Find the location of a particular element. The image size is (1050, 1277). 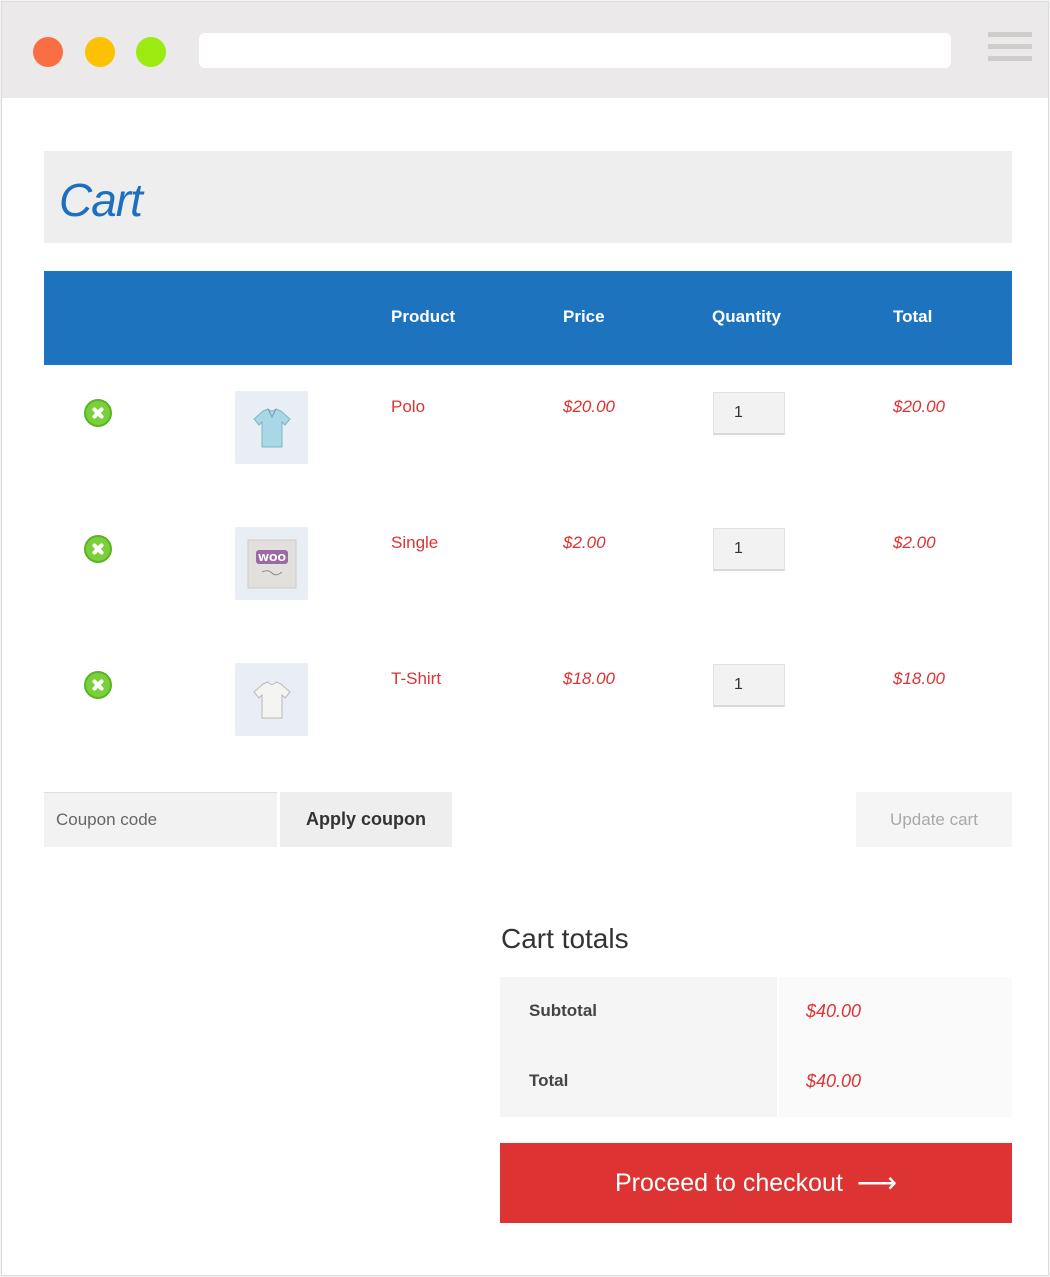

header-quantity: Quantity is located at coordinates (746, 316).